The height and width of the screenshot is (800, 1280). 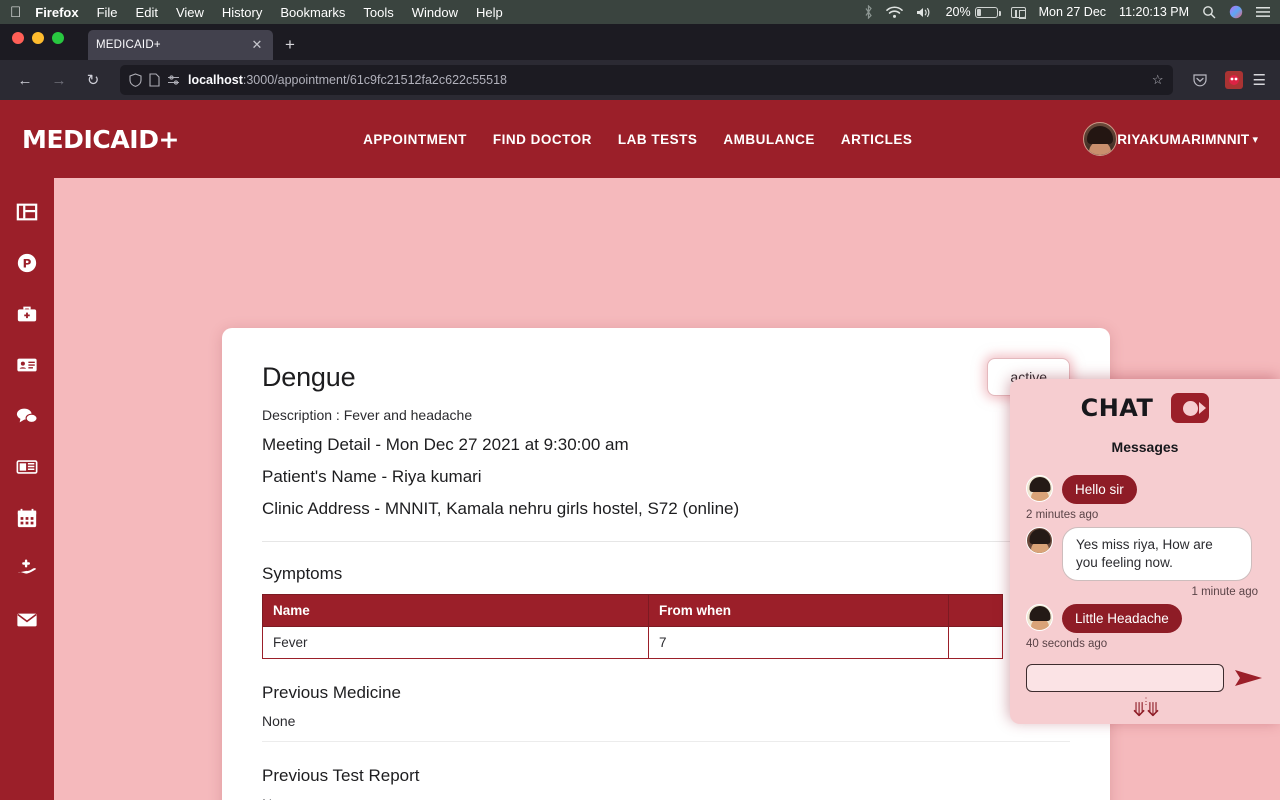 What do you see at coordinates (877, 139) in the screenshot?
I see `nav-item-articles: ARTICLES` at bounding box center [877, 139].